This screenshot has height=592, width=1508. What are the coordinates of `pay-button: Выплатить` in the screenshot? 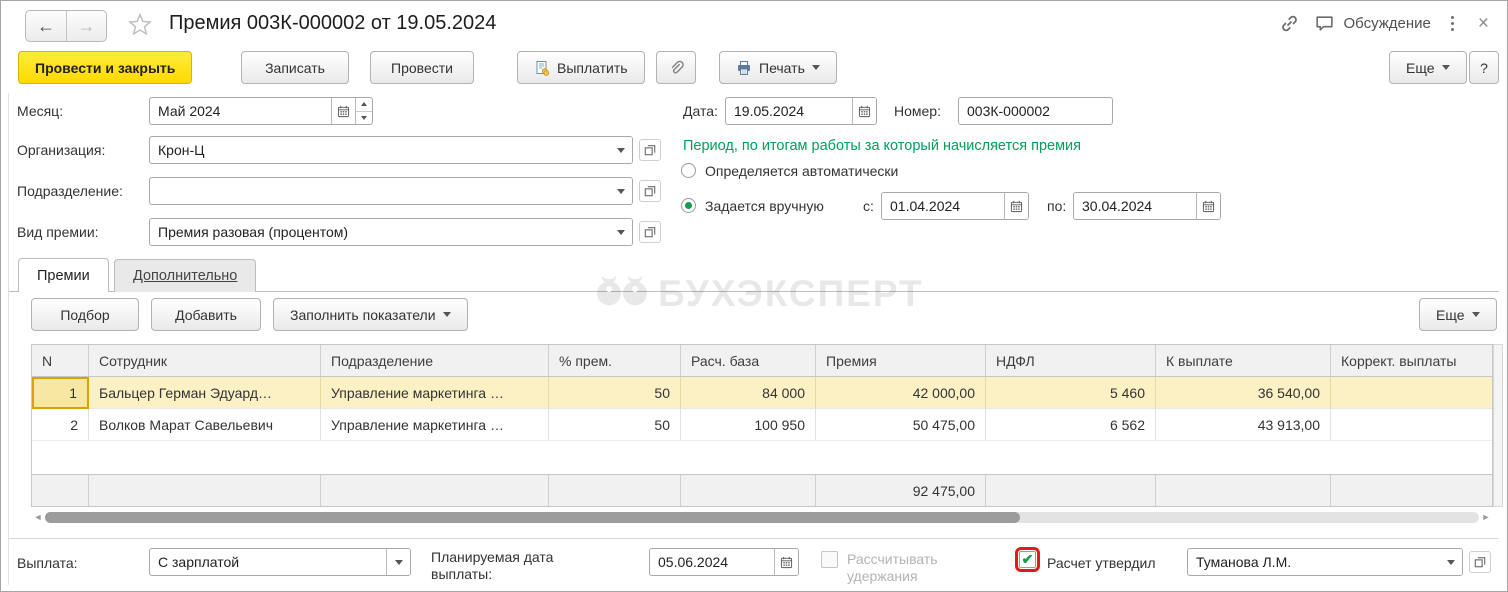 It's located at (581, 67).